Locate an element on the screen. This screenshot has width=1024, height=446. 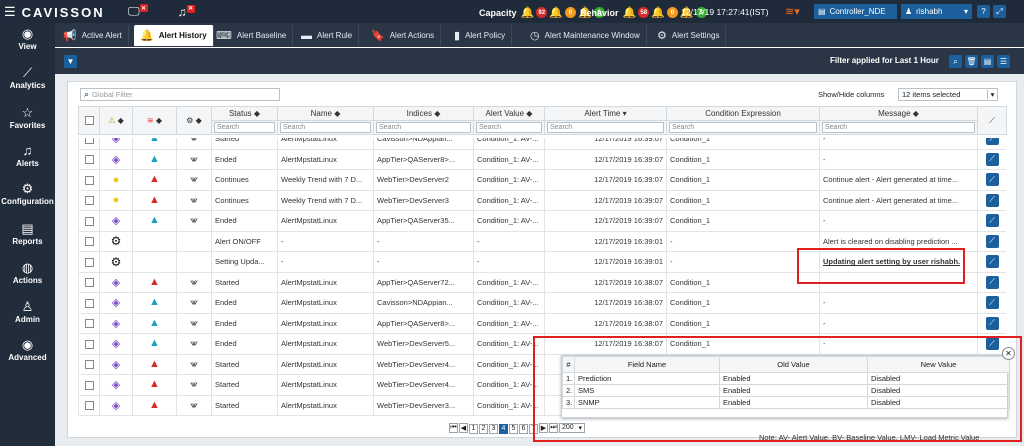
sidebar-item-alerts: ♫ Alerts is located at coordinates (27, 155).